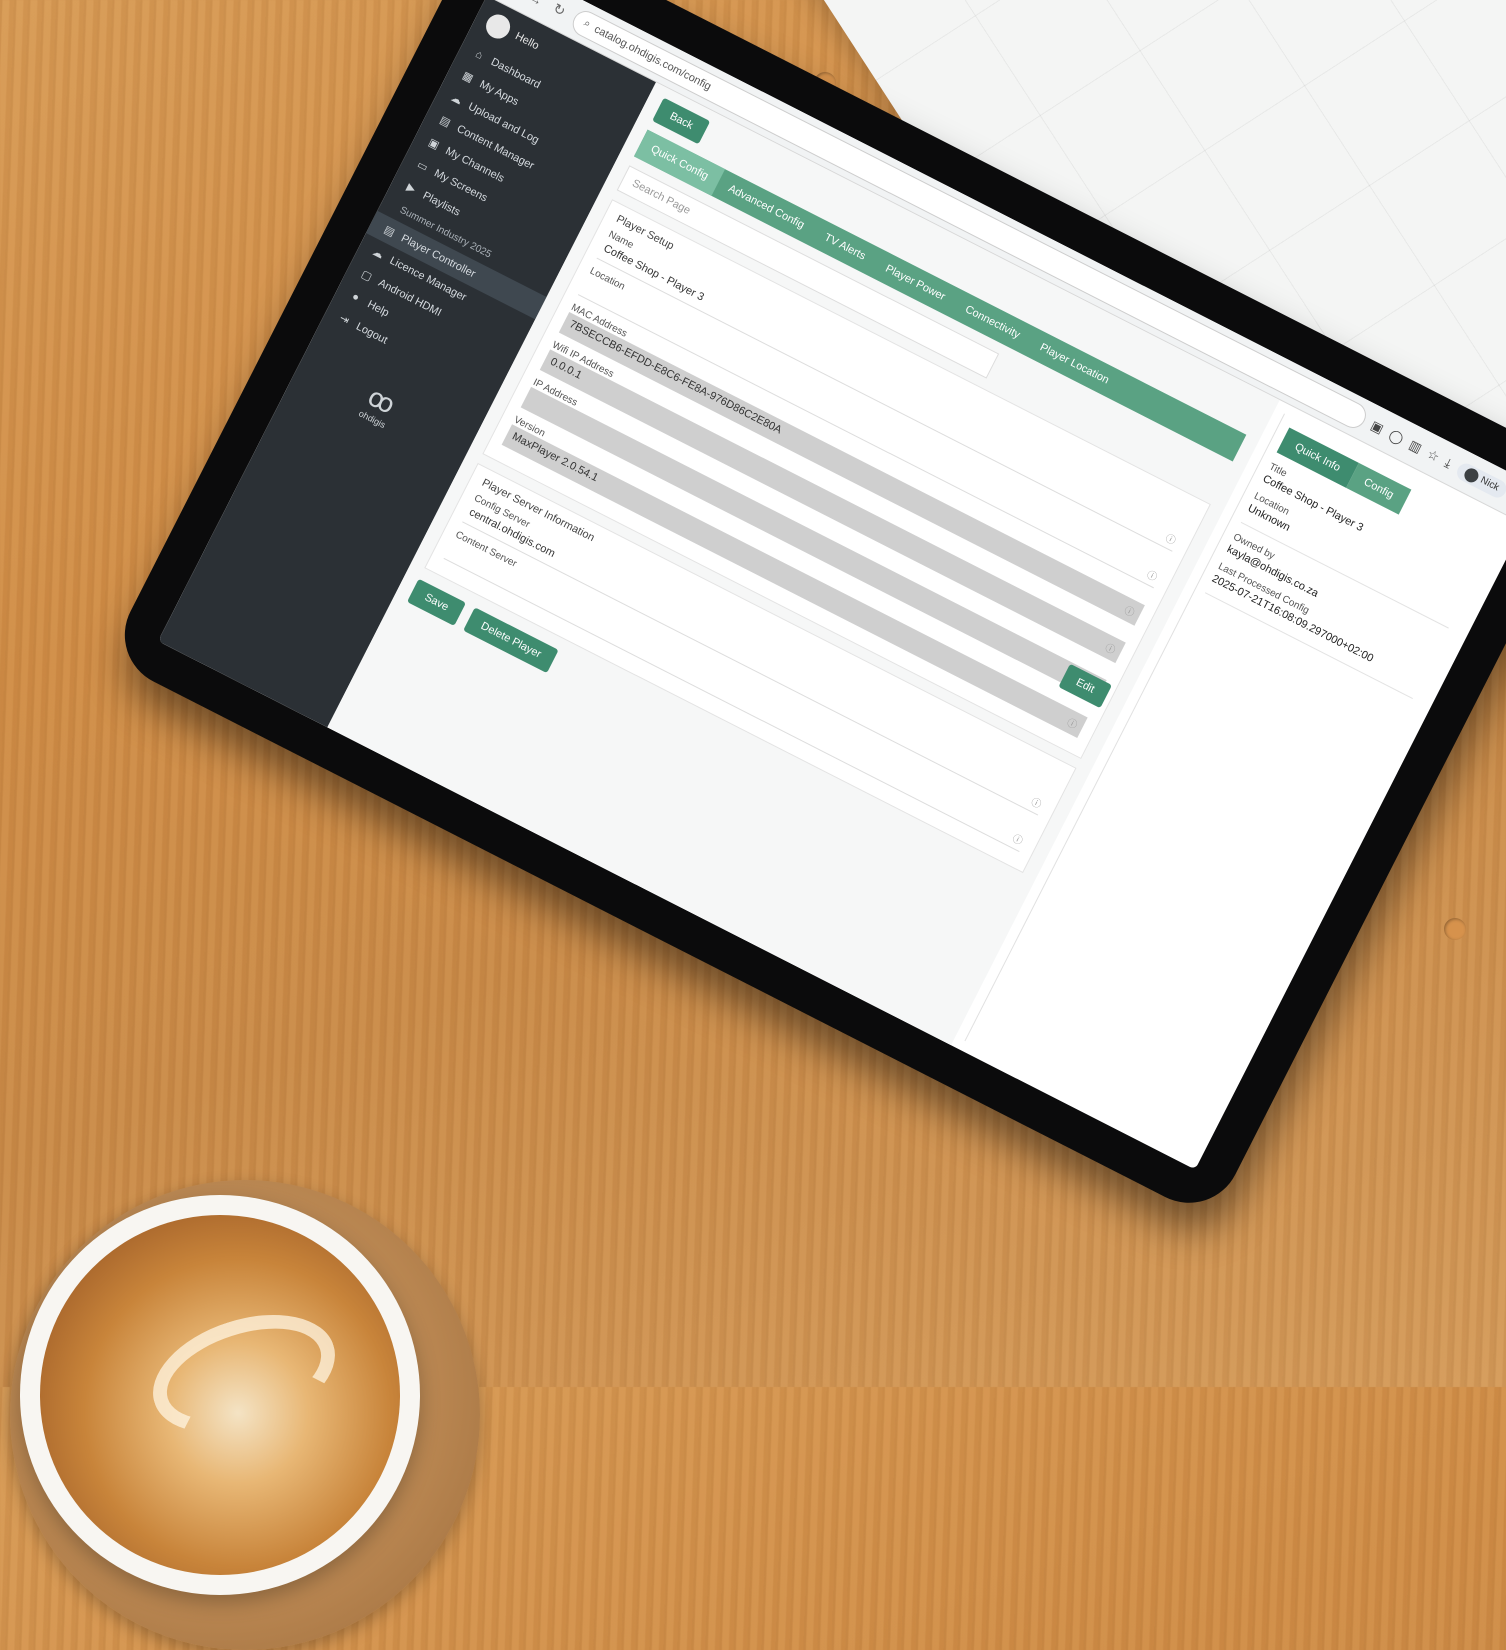 The height and width of the screenshot is (1650, 1506). Describe the element at coordinates (559, 11) in the screenshot. I see `reload-icon: ↻` at that location.